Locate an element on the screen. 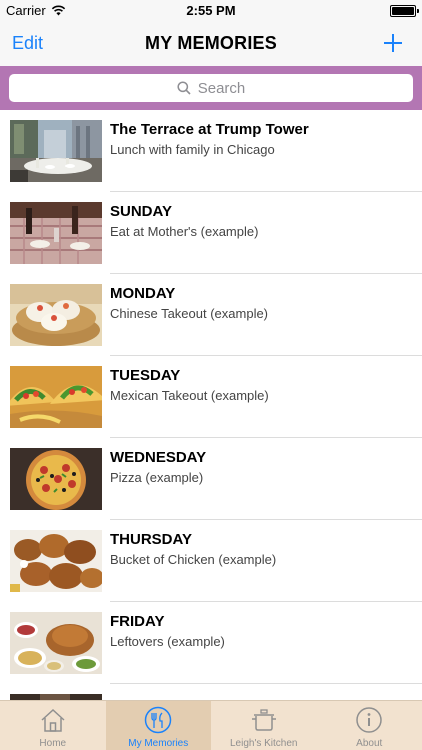 The height and width of the screenshot is (750, 422). search-placeholder: Search is located at coordinates (221, 88).